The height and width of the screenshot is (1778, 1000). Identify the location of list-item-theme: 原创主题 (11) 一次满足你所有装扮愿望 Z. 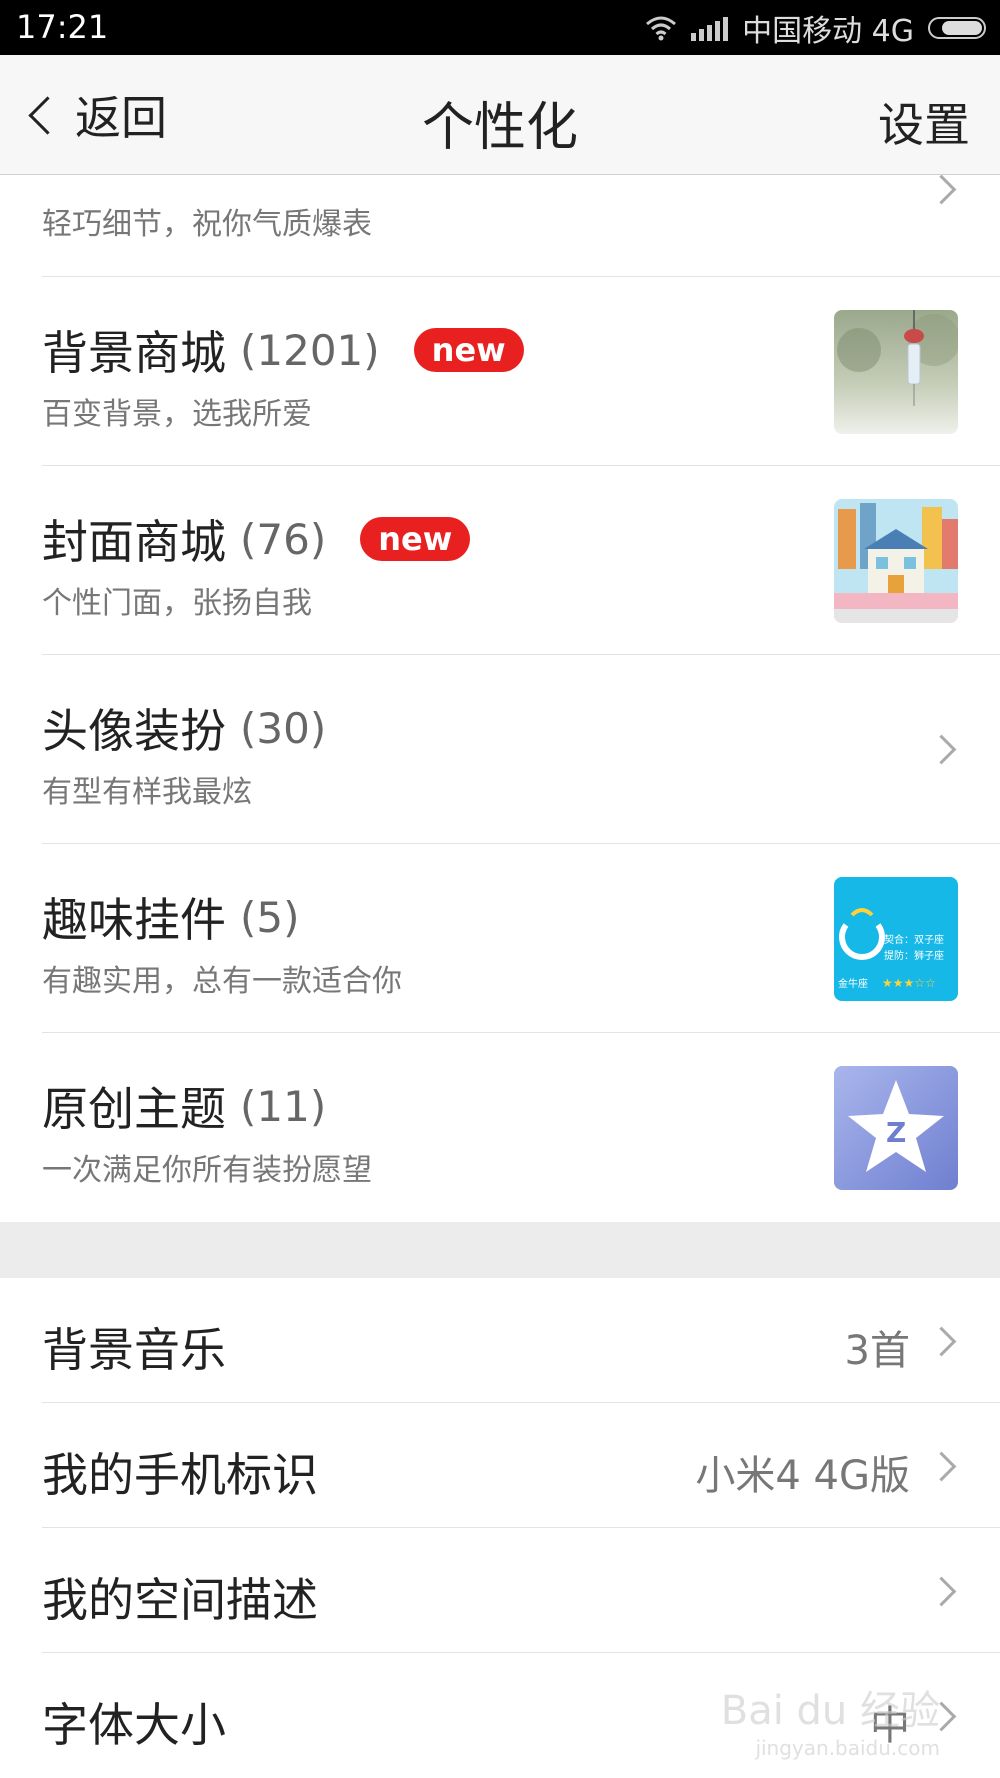
(521, 1127).